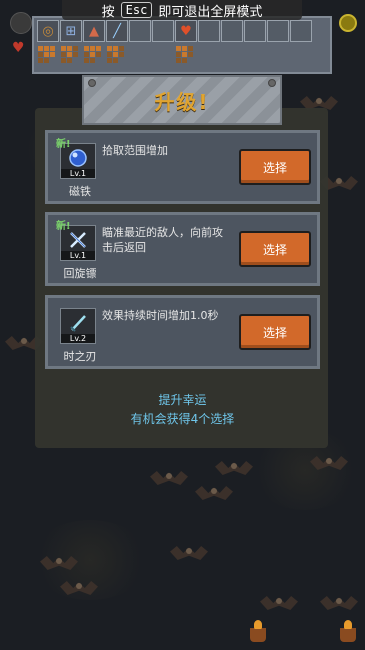 Image resolution: width=365 pixels, height=650 pixels. Describe the element at coordinates (18, 48) in the screenshot. I see `heart-icon: ♥` at that location.